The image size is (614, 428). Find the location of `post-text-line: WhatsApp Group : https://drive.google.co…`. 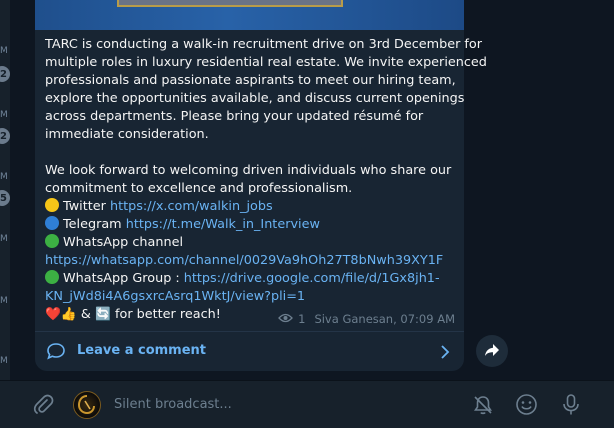

post-text-line: WhatsApp Group : https://drive.google.co… is located at coordinates (251, 279).